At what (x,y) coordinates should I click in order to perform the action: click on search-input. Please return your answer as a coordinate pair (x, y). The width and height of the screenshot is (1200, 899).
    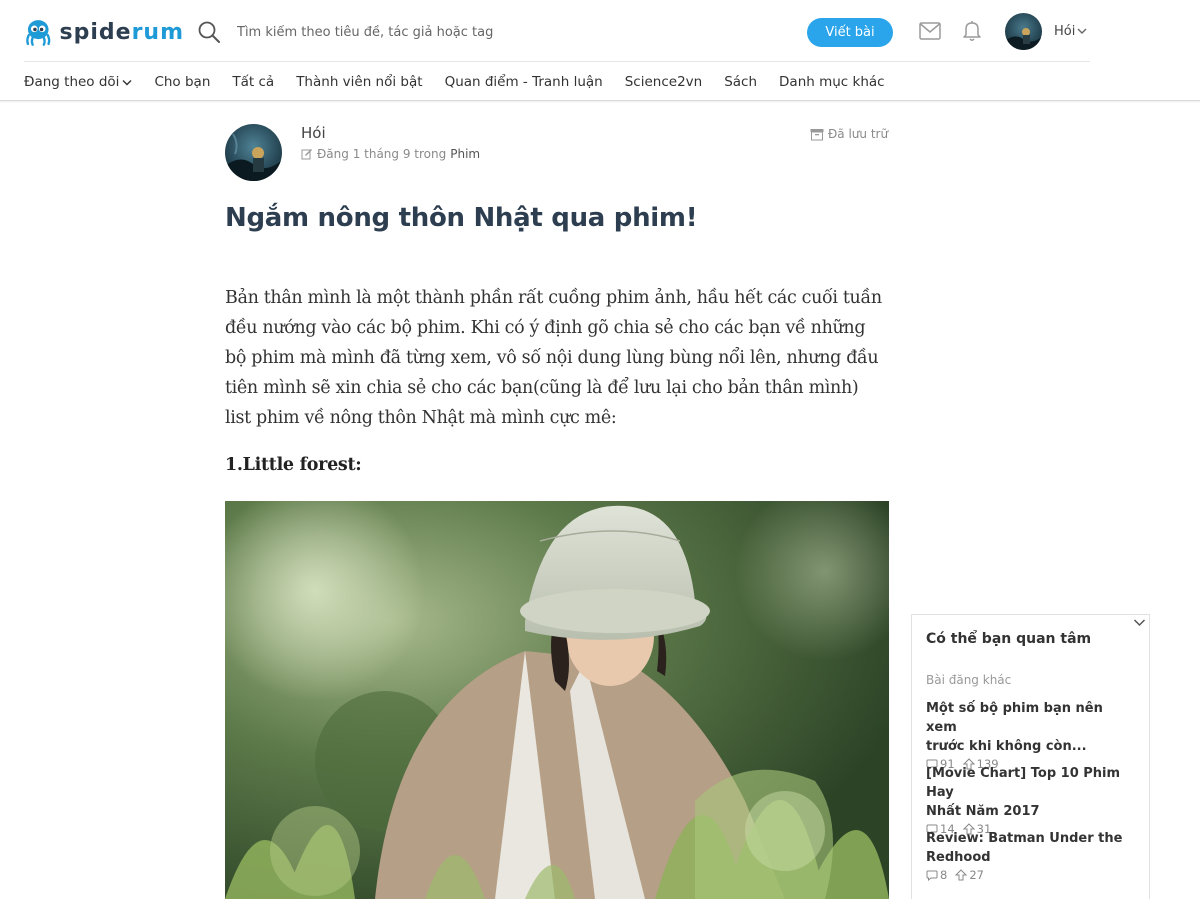
    Looking at the image, I should click on (490, 32).